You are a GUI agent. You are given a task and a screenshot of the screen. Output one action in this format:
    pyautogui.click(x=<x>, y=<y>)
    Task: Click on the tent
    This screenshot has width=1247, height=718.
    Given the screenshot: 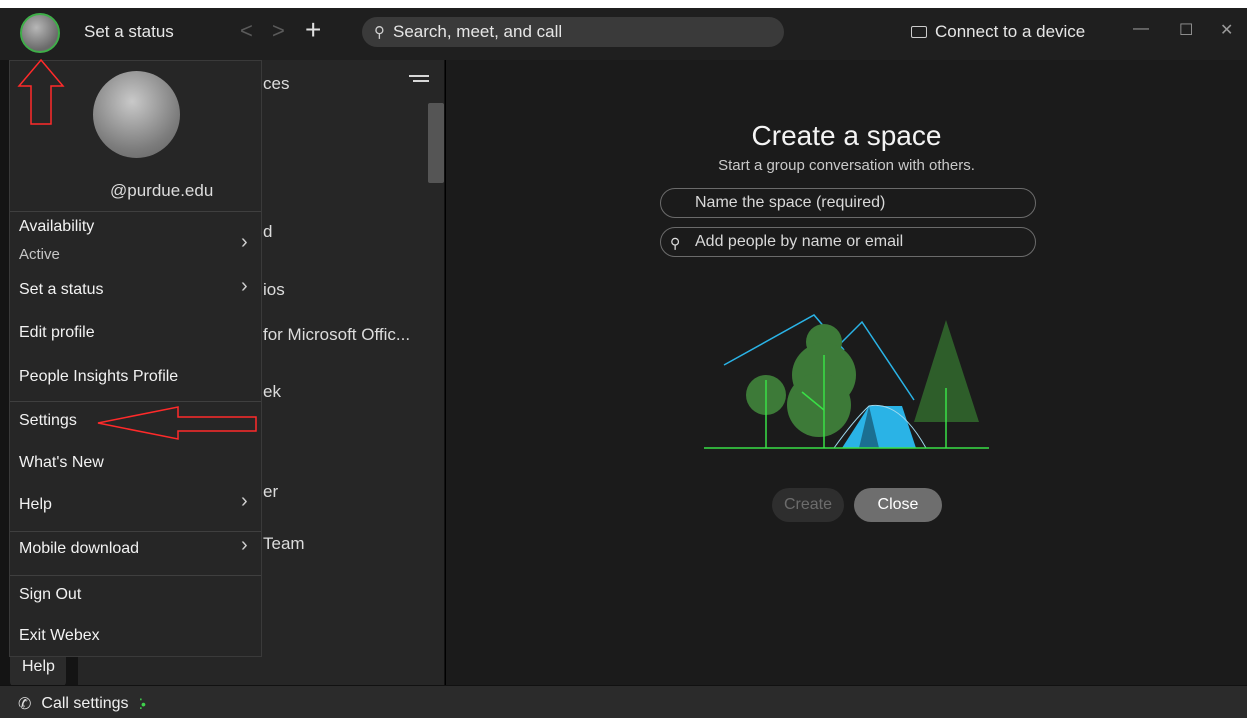 What is the action you would take?
    pyautogui.click(x=879, y=427)
    